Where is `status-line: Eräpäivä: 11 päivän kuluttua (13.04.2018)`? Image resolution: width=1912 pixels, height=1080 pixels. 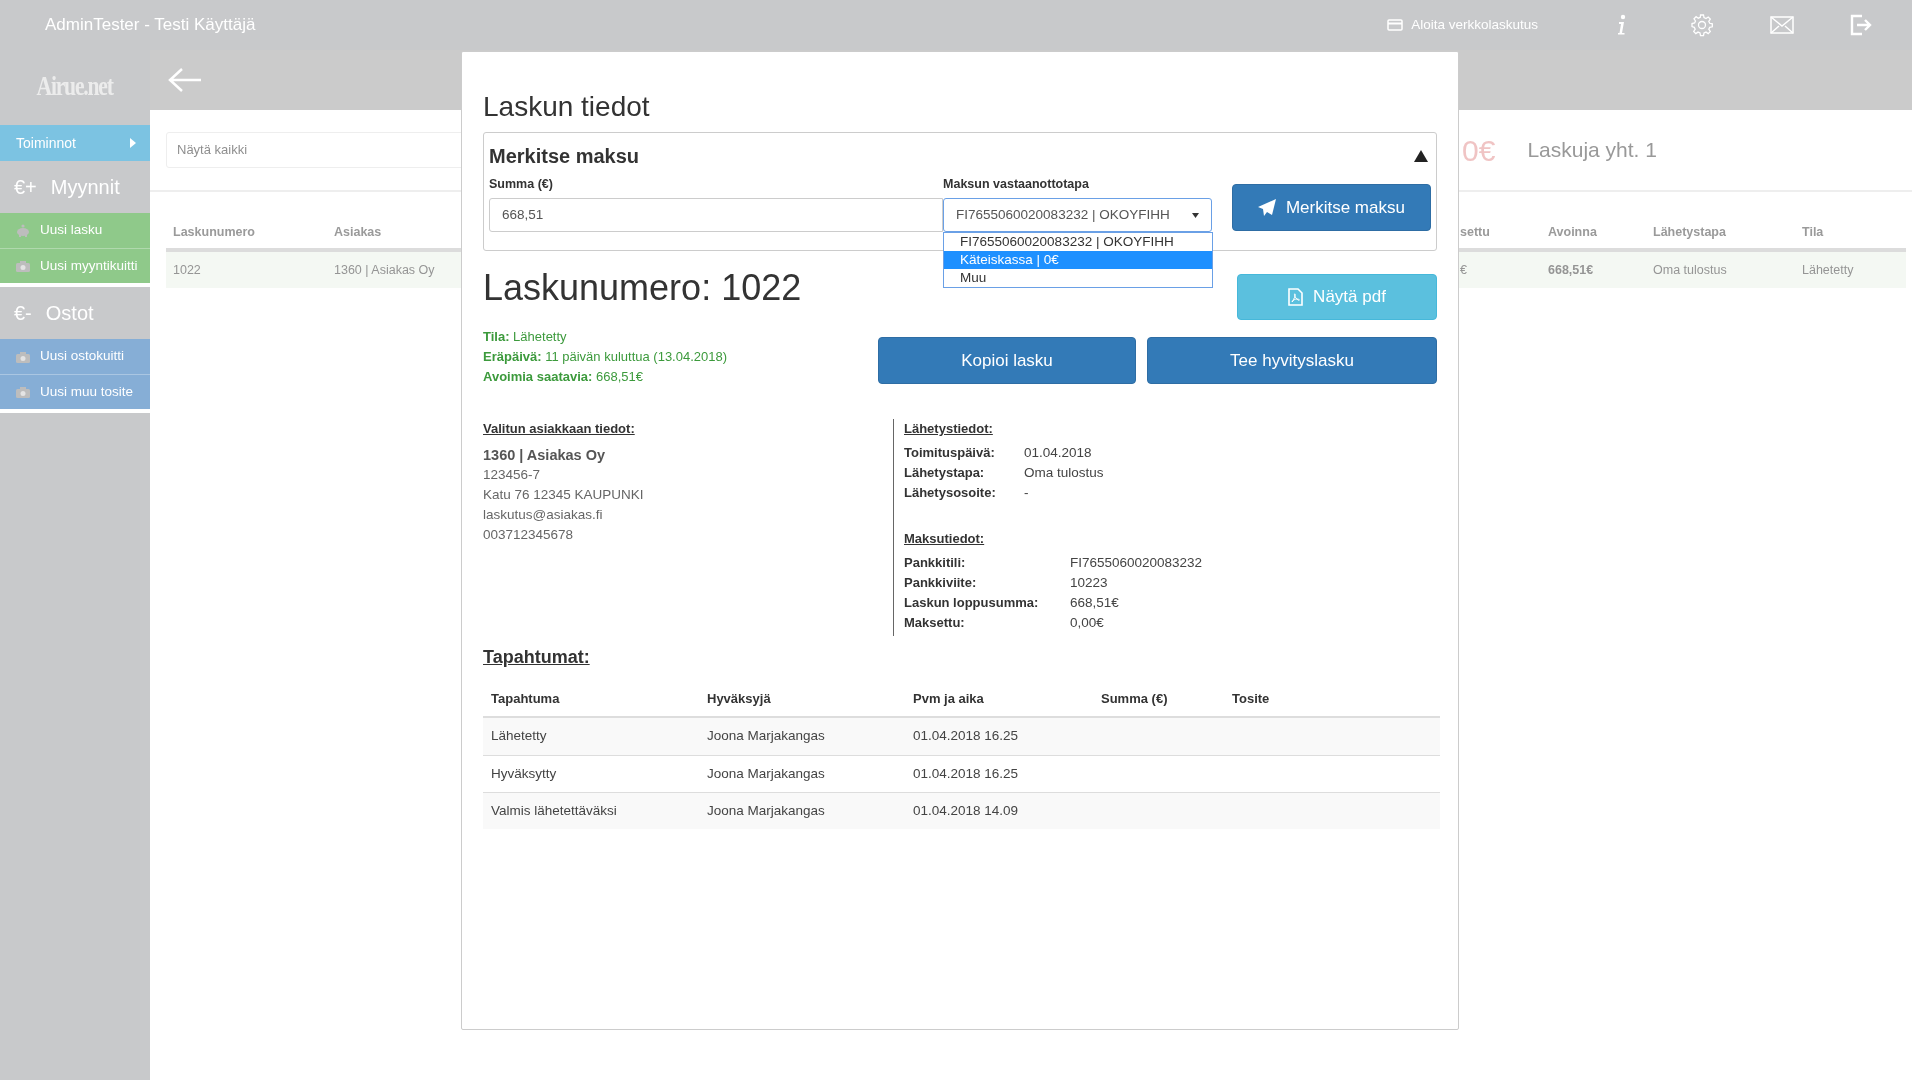
status-line: Eräpäivä: 11 päivän kuluttua (13.04.2018) is located at coordinates (606, 356).